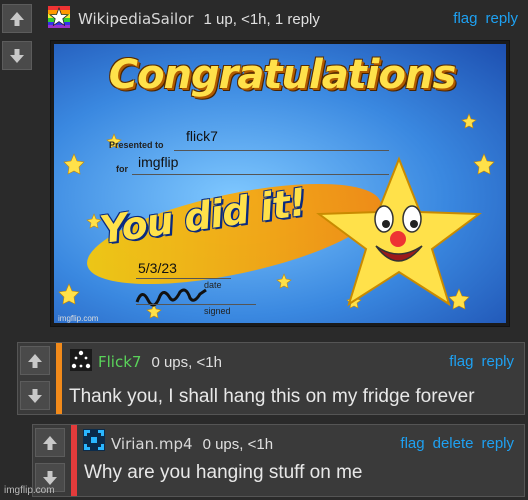 This screenshot has width=528, height=500. I want to click on dots-triangle-icon, so click(81, 359).